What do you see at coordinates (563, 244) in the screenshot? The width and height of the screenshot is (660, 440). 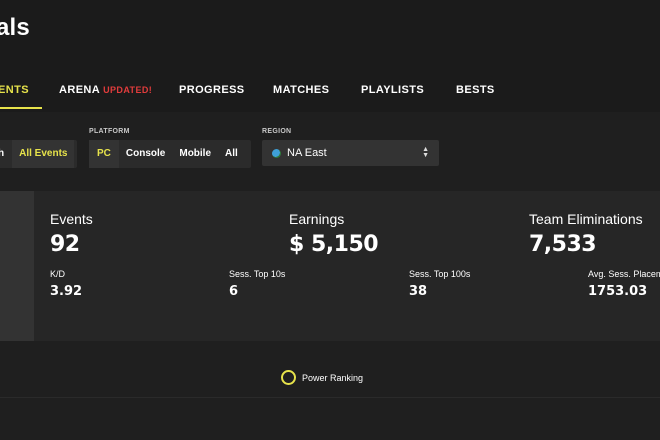 I see `stat-team-elims-value: 7,533` at bounding box center [563, 244].